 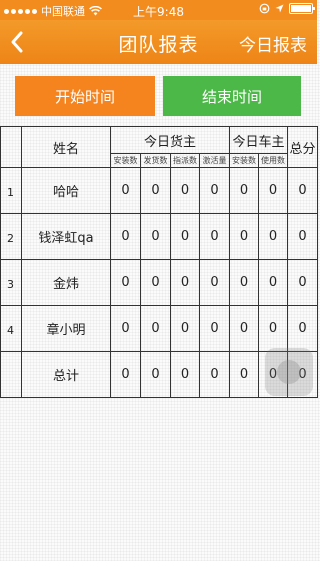 I want to click on table-row: 2 钱泽虹qa 0 0 0 0 0 0 0, so click(x=159, y=236).